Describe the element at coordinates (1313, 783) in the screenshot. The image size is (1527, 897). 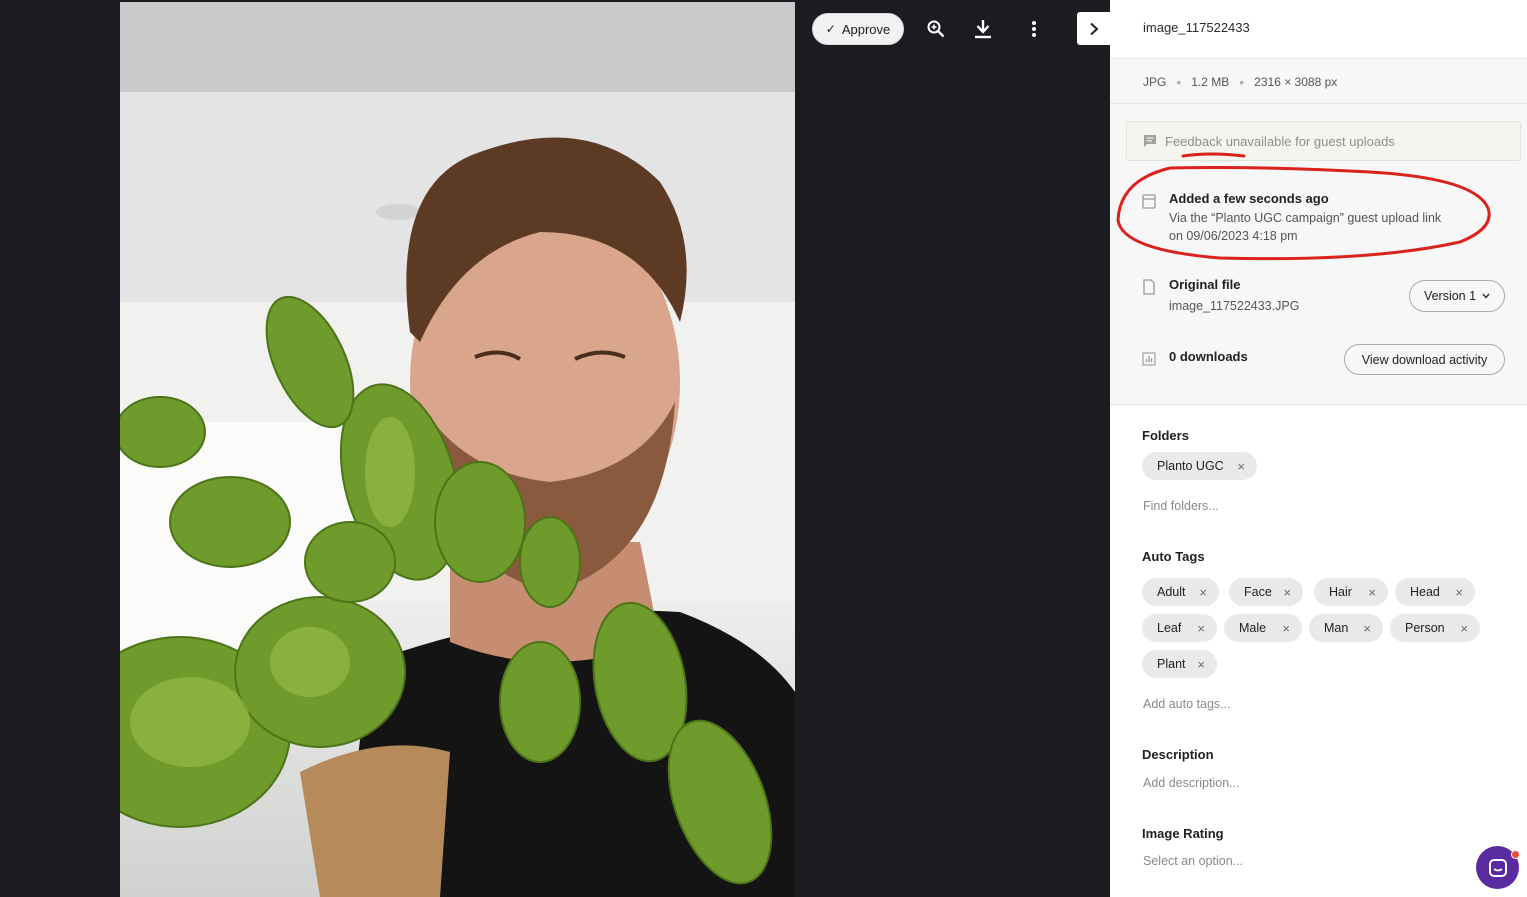
I see `description-input` at that location.